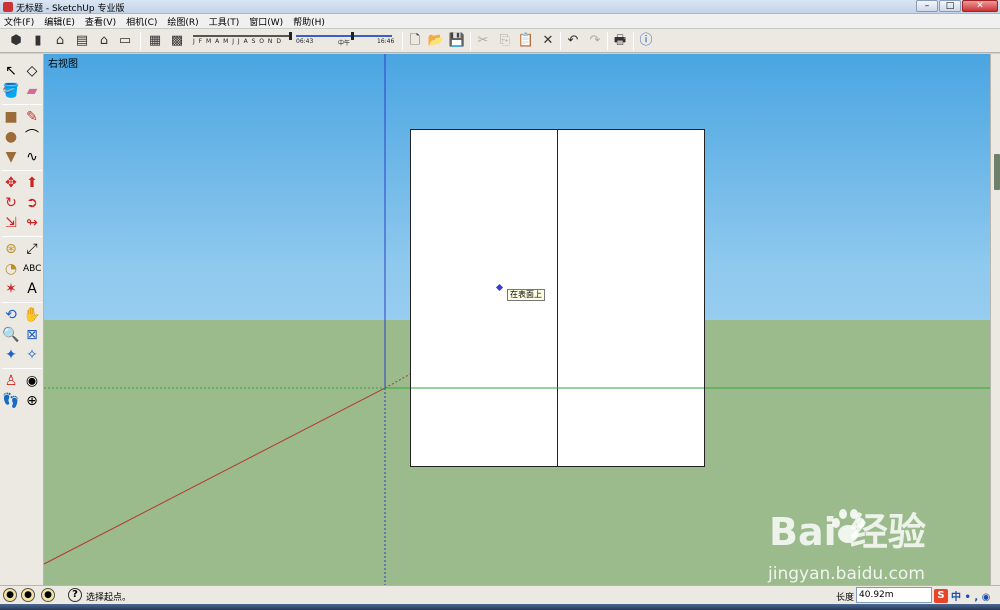 The image size is (1000, 610). I want to click on red-axis-negative, so click(399, 380).